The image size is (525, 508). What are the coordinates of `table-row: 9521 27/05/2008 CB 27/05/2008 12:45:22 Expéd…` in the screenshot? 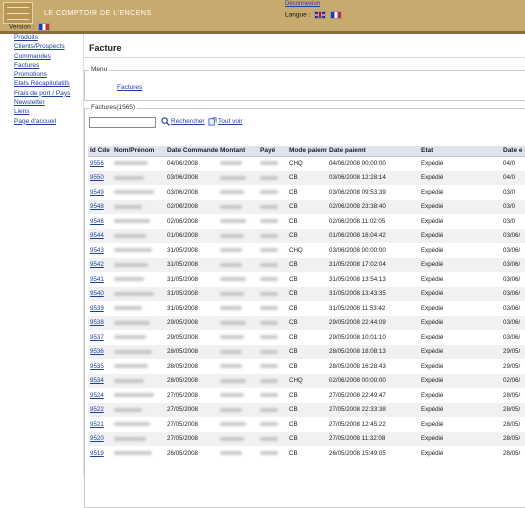 It's located at (306, 424).